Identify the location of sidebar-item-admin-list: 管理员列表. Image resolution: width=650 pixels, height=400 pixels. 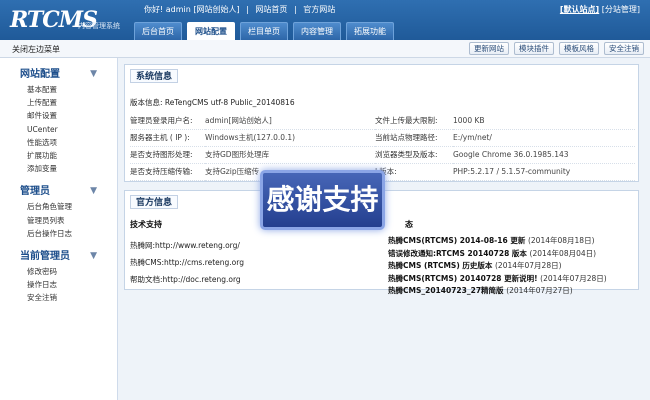
(58, 220).